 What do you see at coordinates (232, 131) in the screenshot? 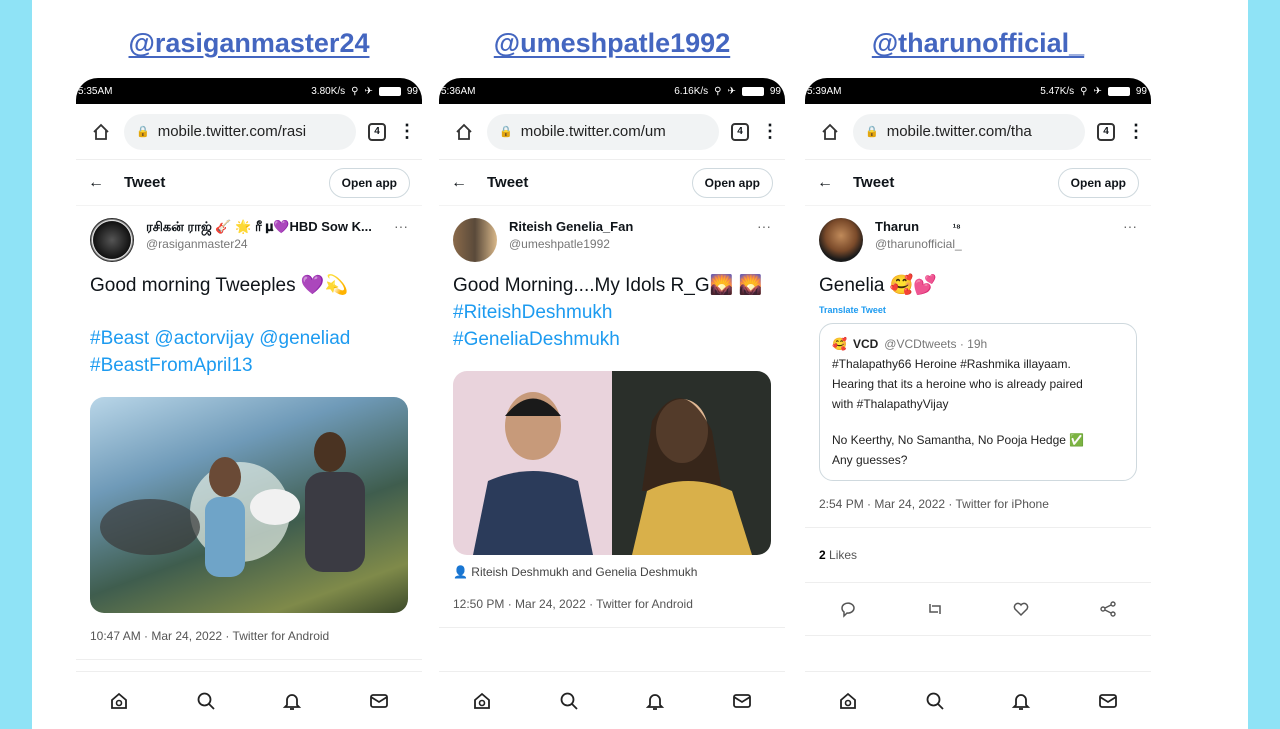
I see `url-text: mobile.twitter.com/rasi` at bounding box center [232, 131].